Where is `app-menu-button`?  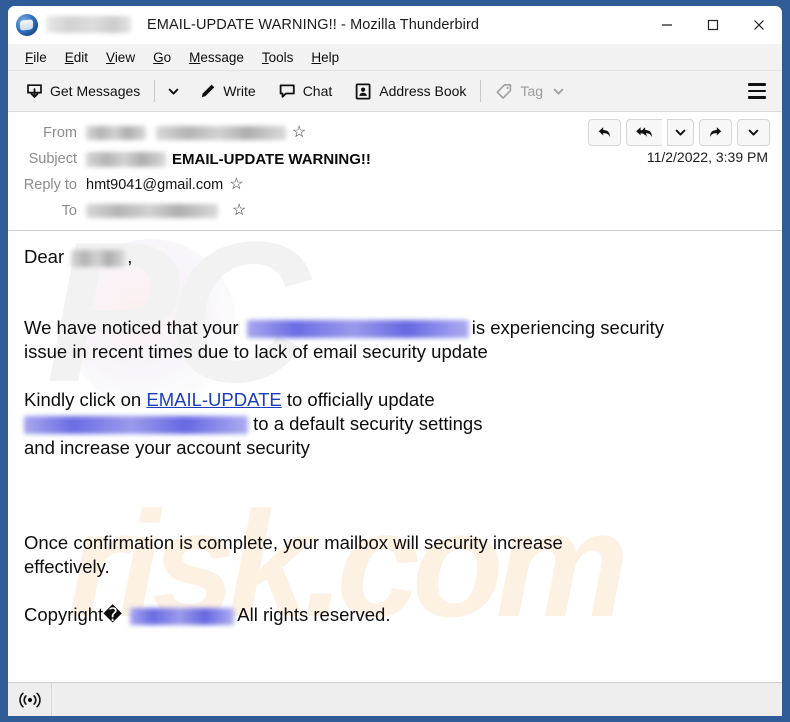
app-menu-button is located at coordinates (757, 91).